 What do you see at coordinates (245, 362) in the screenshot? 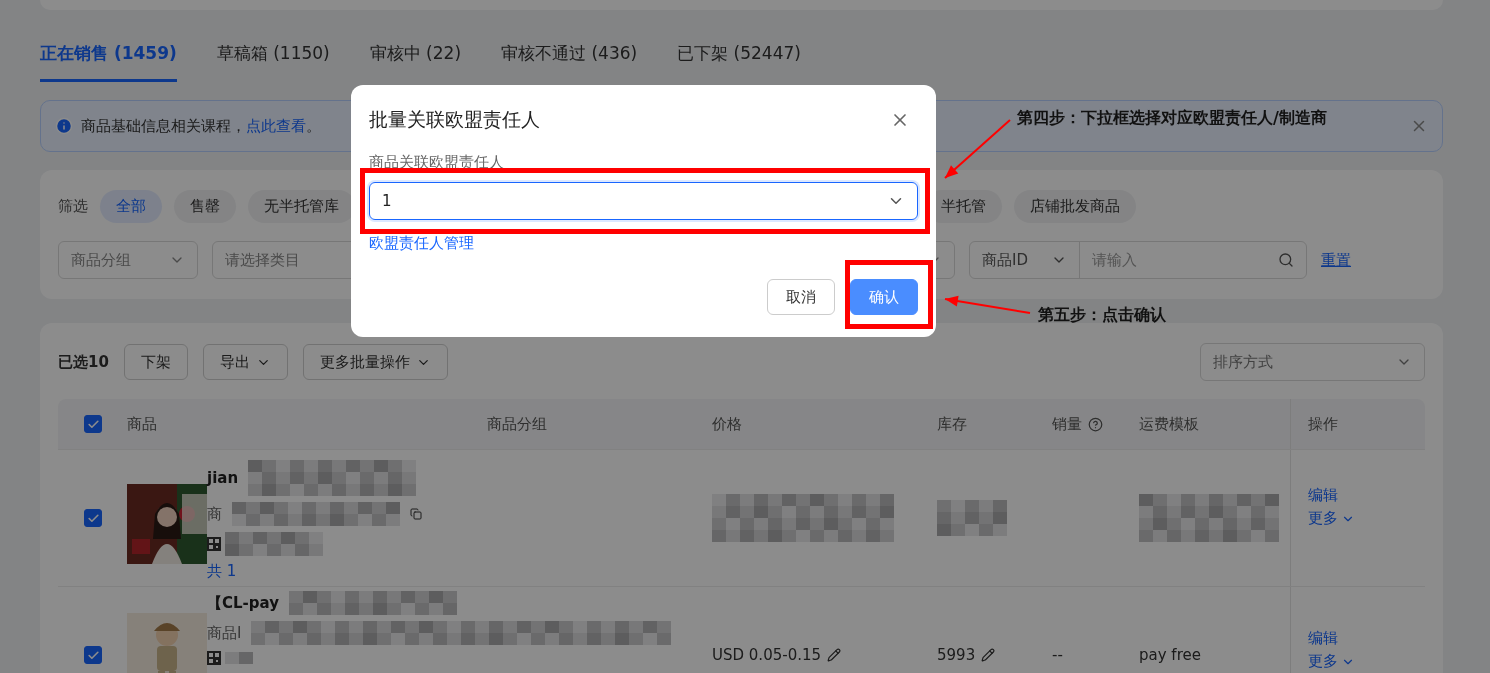
I see `toolbar-button: 导出` at bounding box center [245, 362].